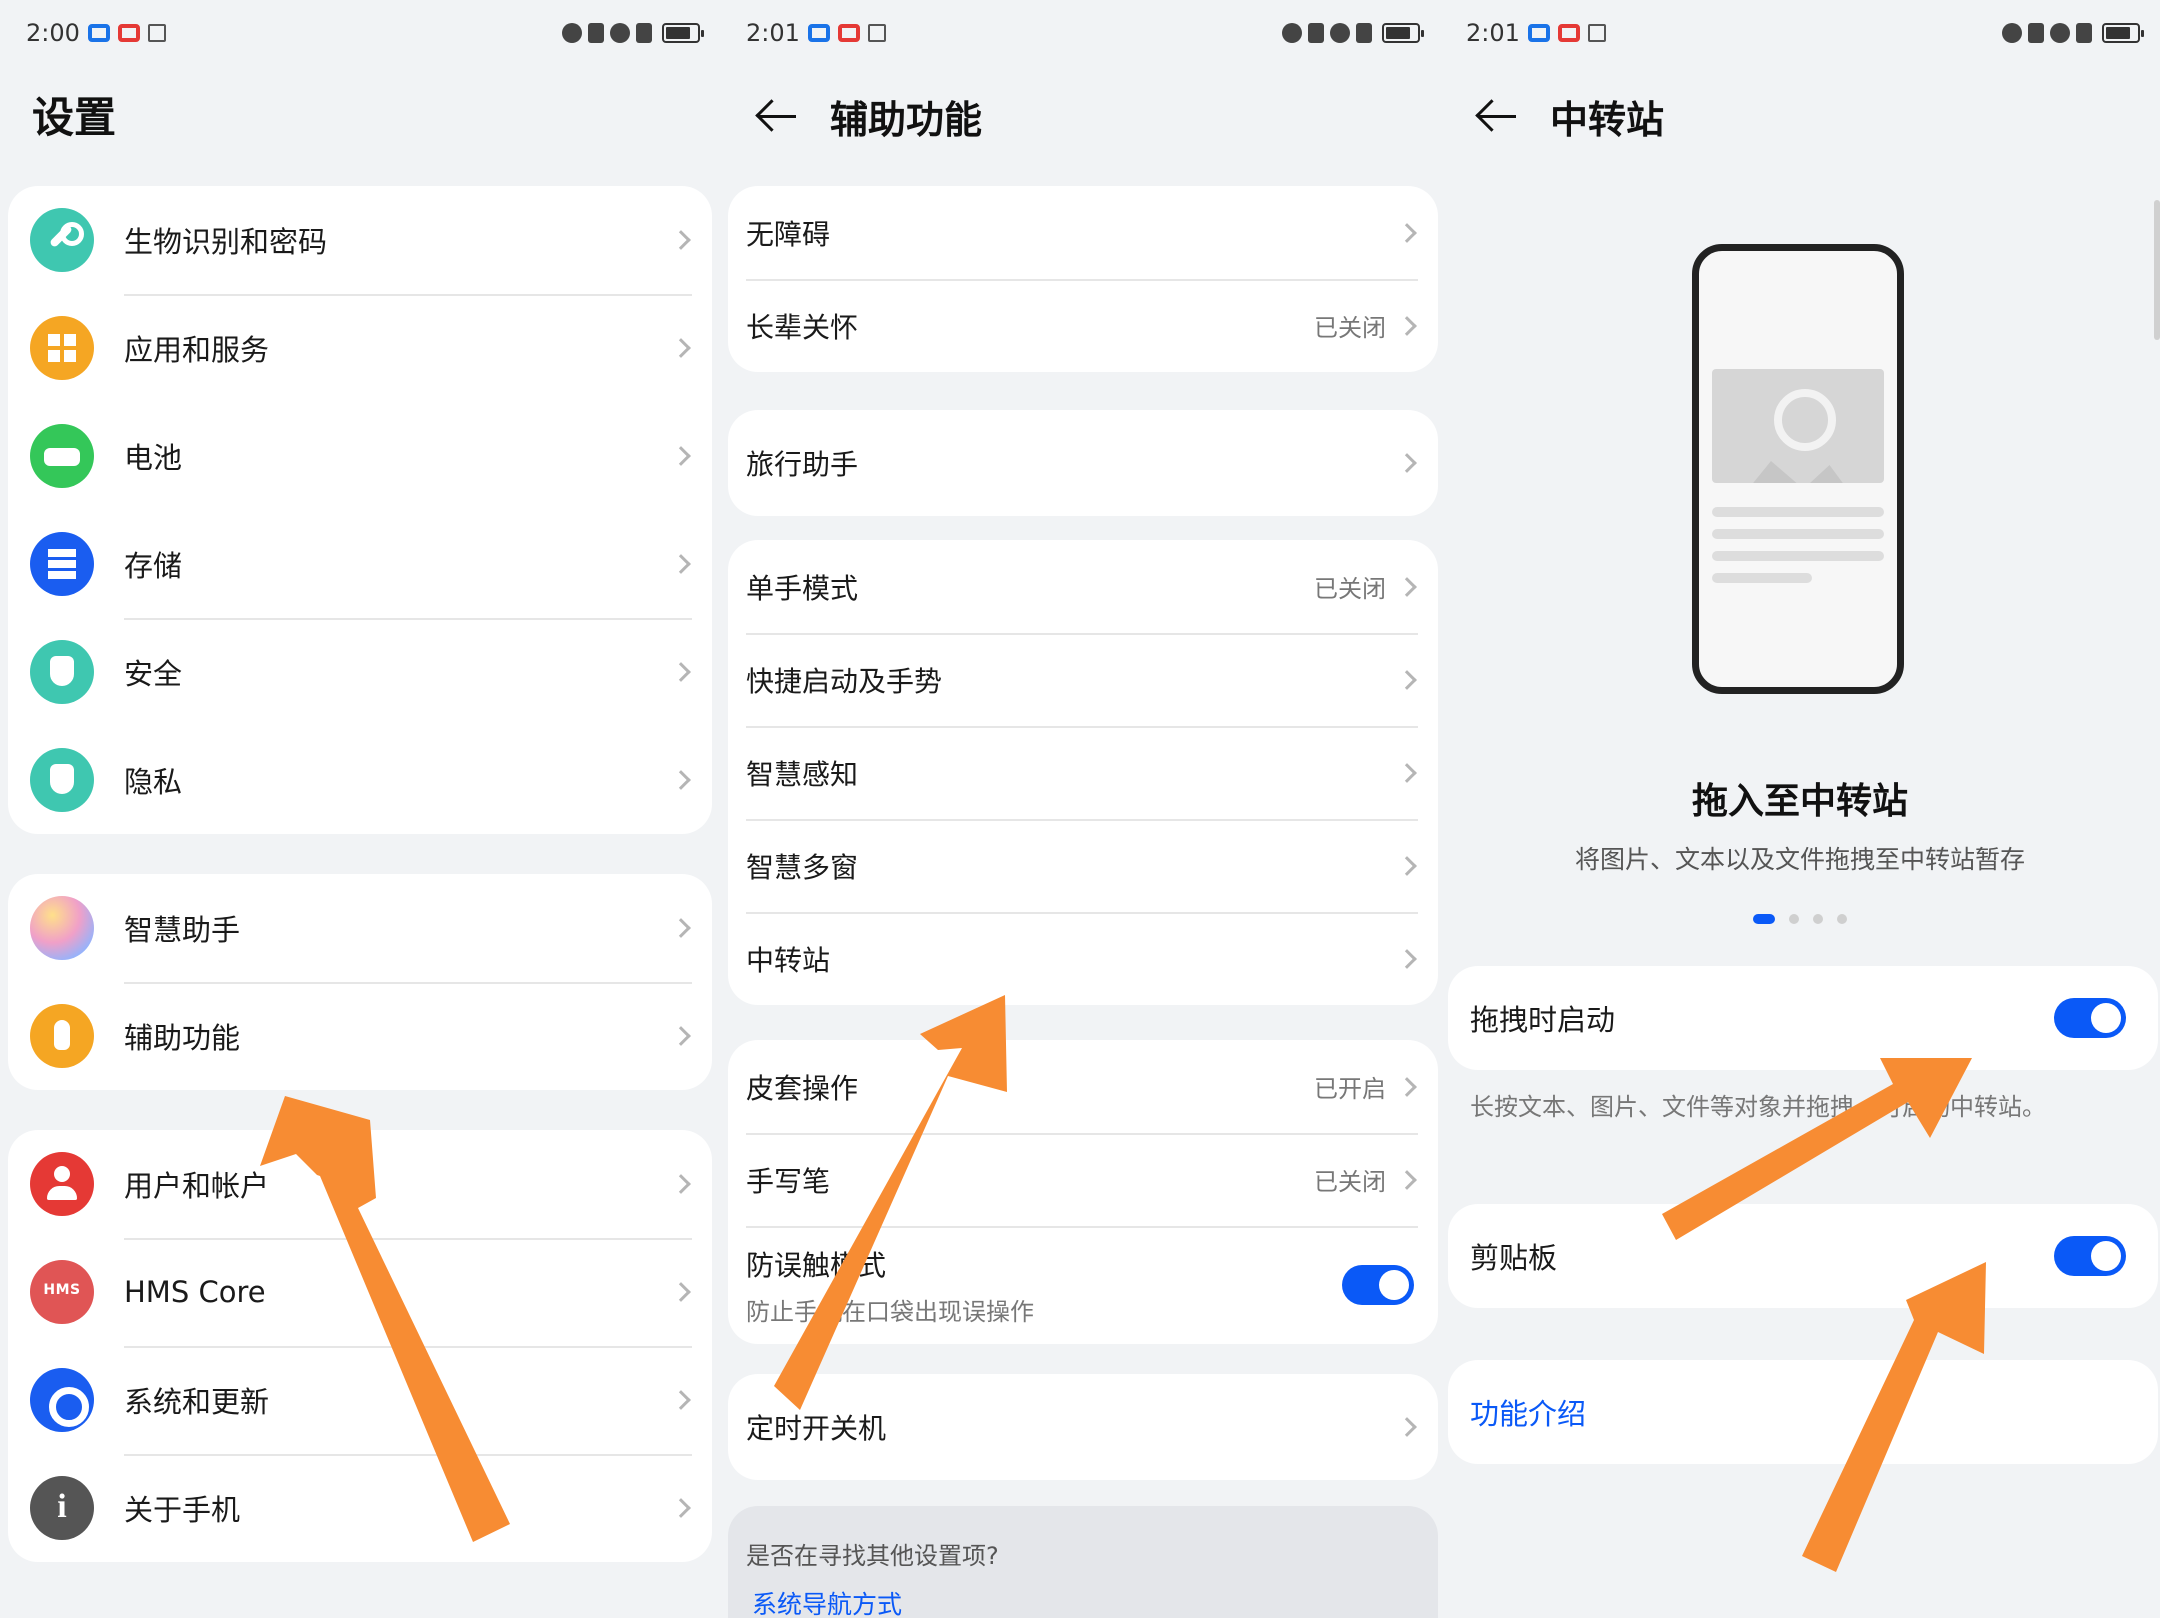 The height and width of the screenshot is (1618, 2160). What do you see at coordinates (2157, 270) in the screenshot?
I see `scrollbar` at bounding box center [2157, 270].